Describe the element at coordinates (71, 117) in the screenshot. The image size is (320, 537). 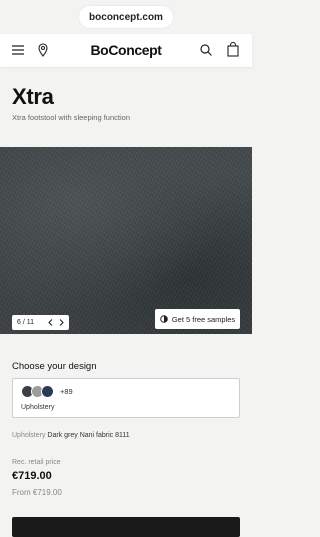
I see `product-subtitle: Xtra footstool with sleeping function` at that location.